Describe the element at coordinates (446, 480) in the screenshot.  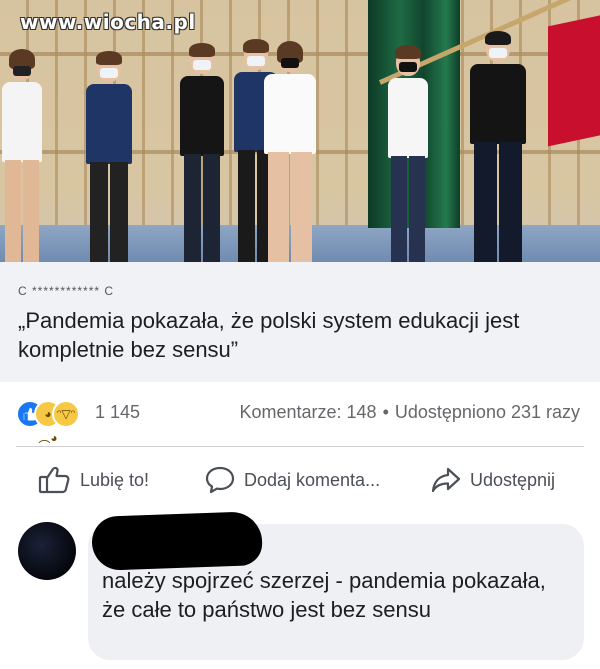
I see `share-arrow-icon` at that location.